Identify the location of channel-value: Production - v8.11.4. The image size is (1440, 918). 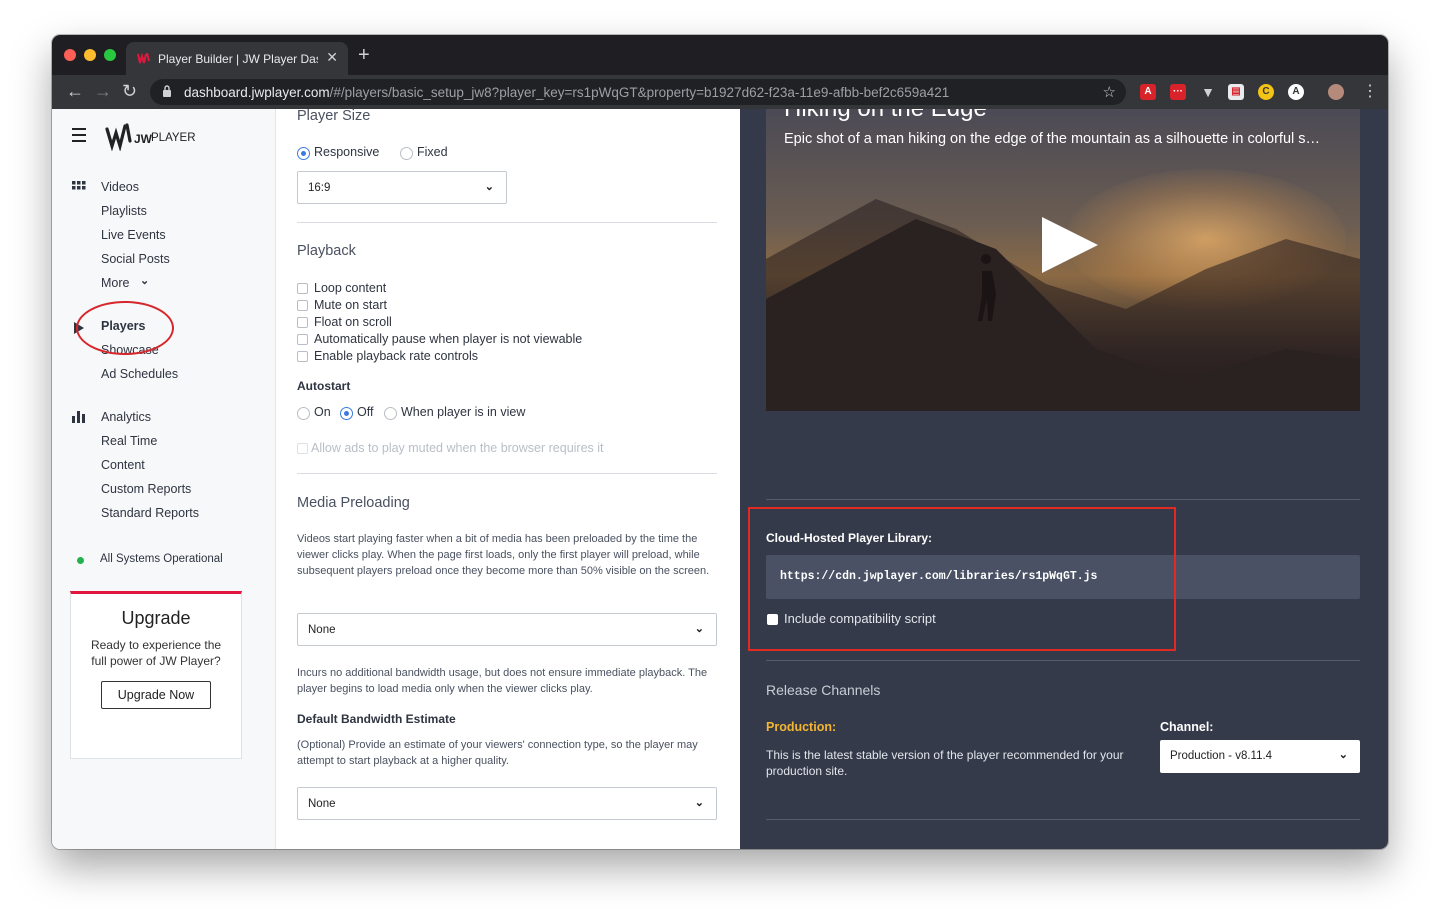
(1221, 756).